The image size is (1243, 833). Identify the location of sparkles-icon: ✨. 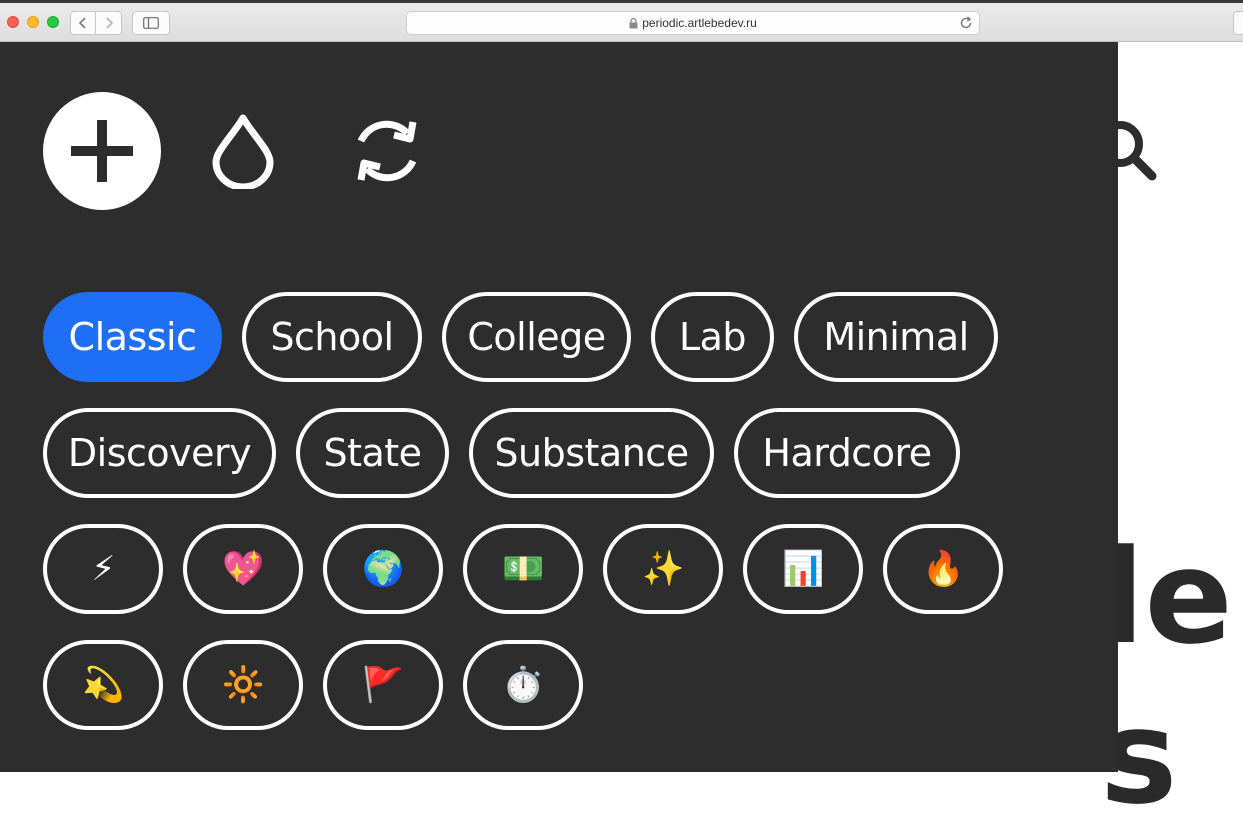
(663, 569).